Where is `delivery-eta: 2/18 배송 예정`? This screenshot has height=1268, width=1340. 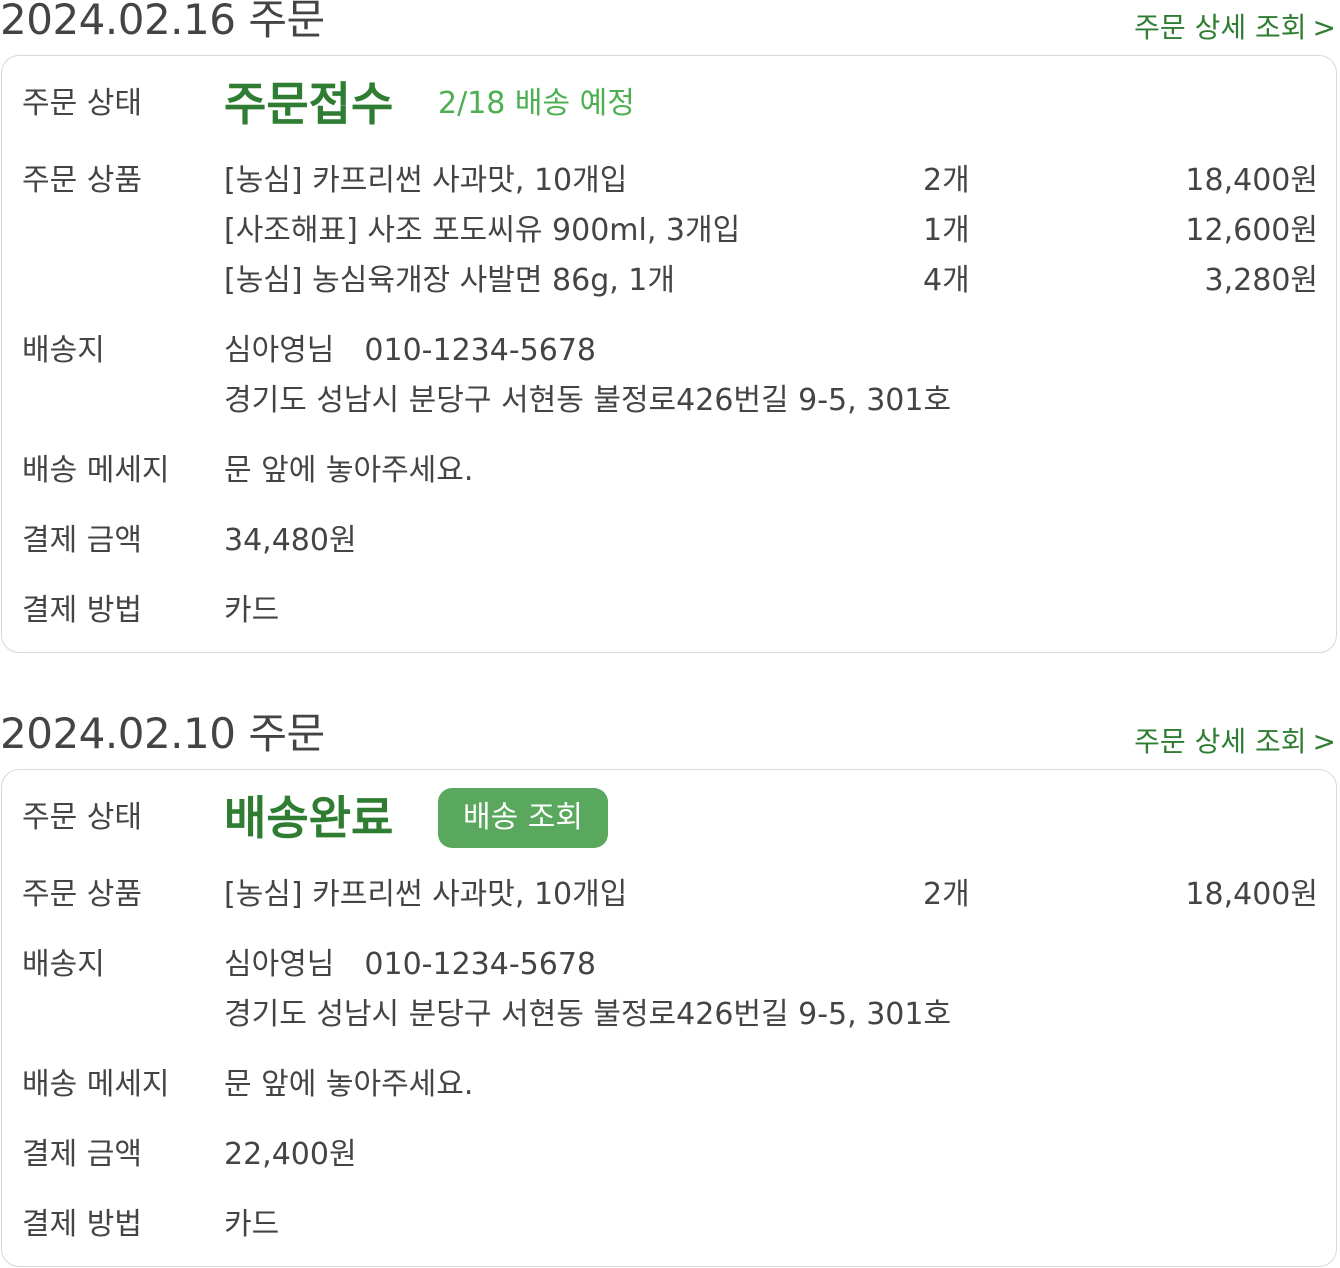 delivery-eta: 2/18 배송 예정 is located at coordinates (536, 103).